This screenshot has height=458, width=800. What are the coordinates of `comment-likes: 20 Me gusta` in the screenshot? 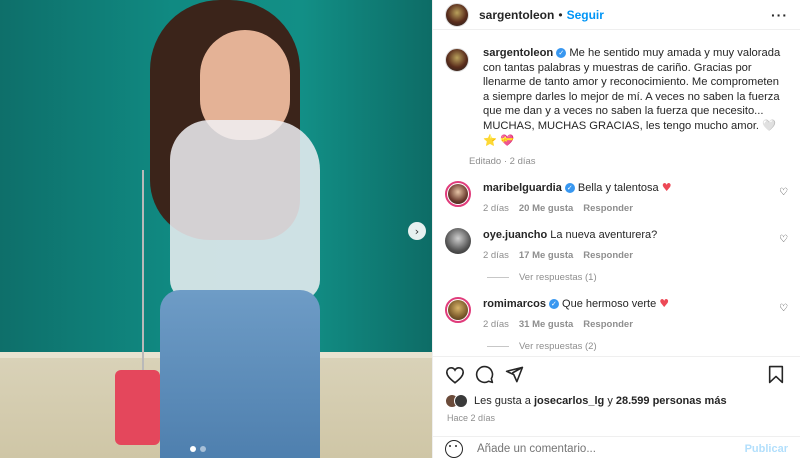 It's located at (546, 208).